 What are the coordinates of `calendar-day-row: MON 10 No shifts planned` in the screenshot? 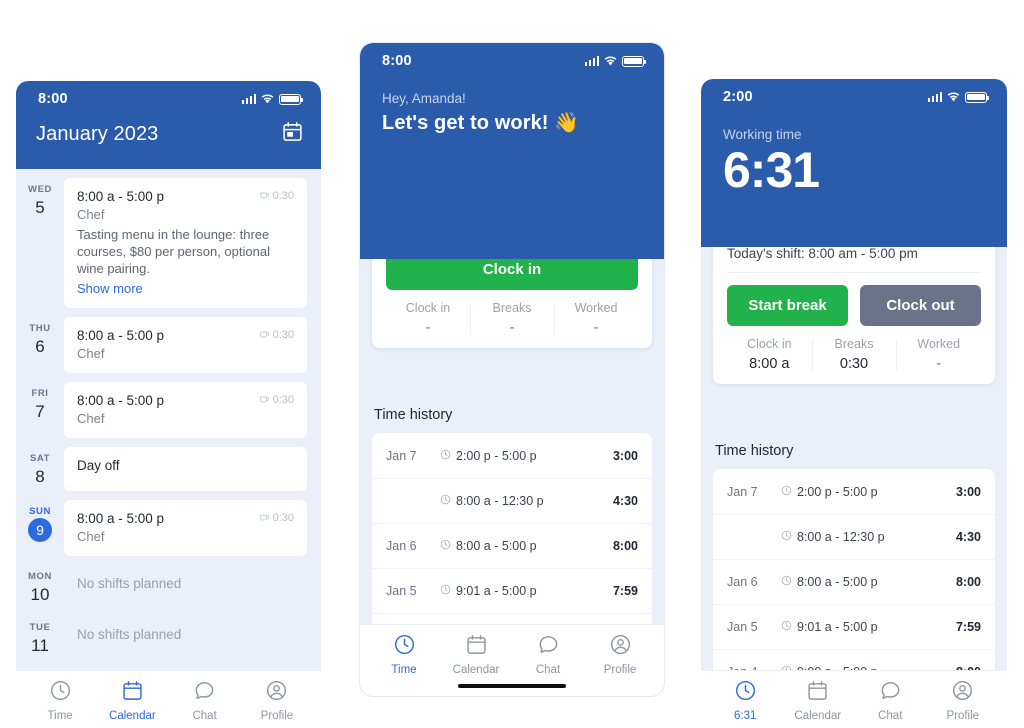 It's located at (168, 581).